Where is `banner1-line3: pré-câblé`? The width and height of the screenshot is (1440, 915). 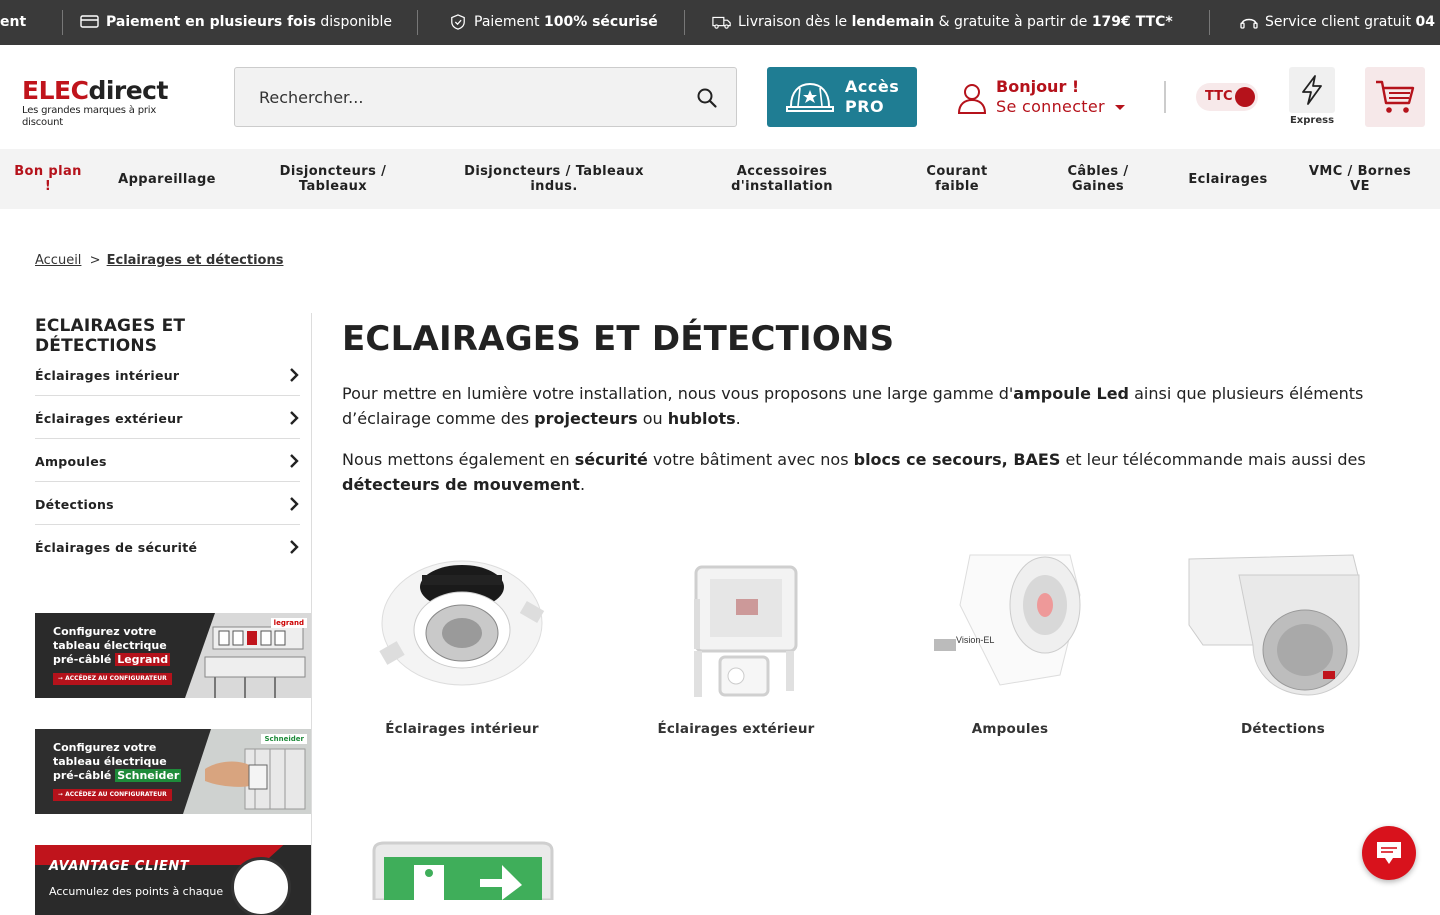
banner1-line3: pré-câblé is located at coordinates (84, 659).